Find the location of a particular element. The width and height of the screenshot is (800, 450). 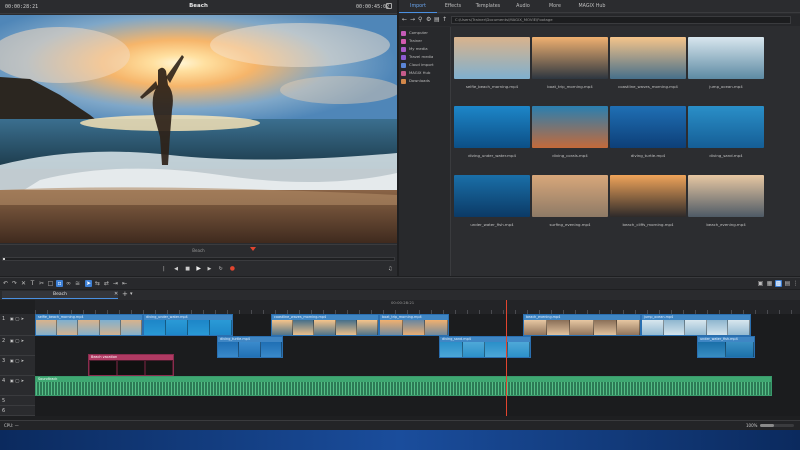

track-header-1: 1 ▣ ◯ ➤ is located at coordinates (17, 325).